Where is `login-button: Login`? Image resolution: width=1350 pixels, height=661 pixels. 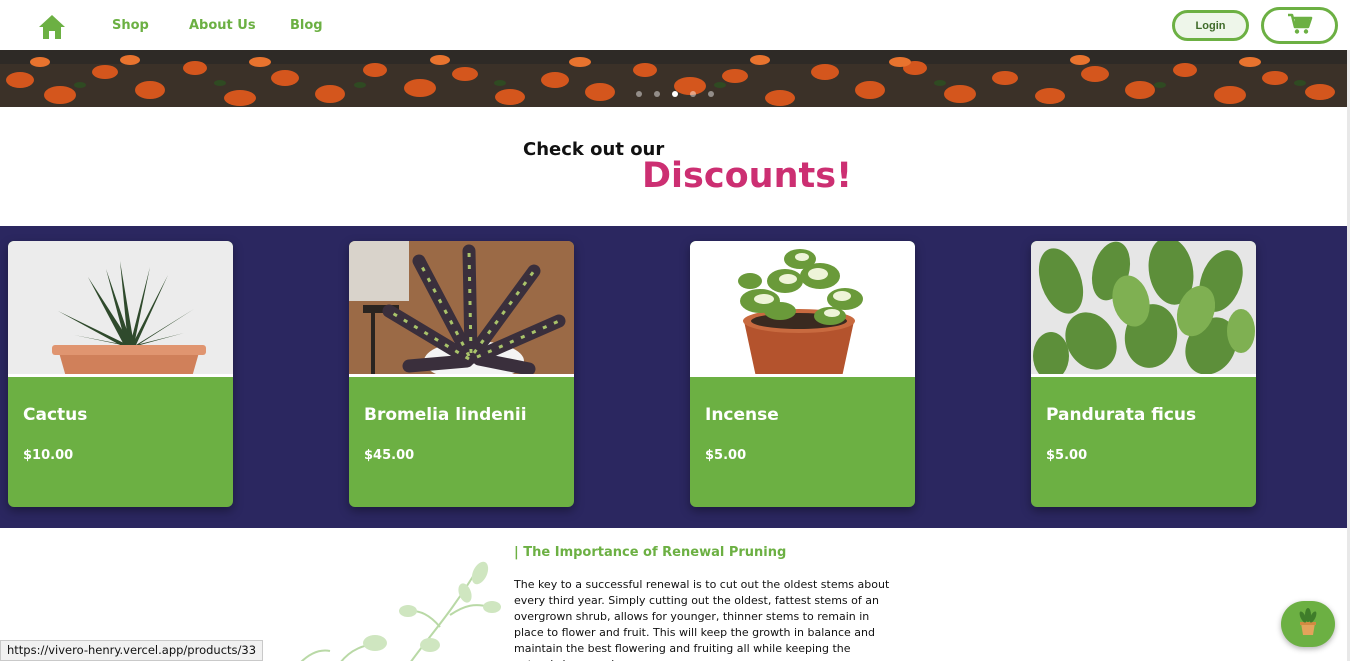
login-button: Login is located at coordinates (1210, 25).